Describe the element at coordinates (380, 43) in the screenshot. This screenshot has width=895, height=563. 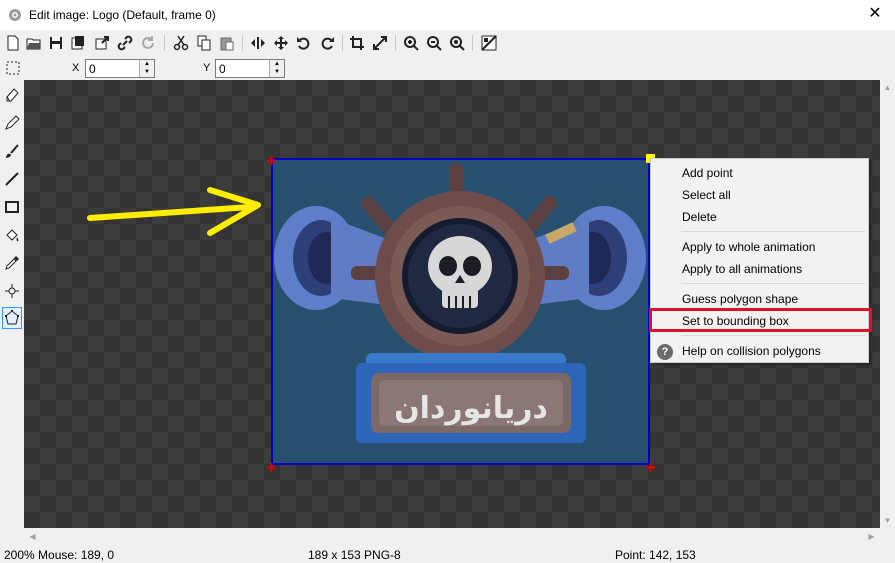
I see `resize-icon` at that location.